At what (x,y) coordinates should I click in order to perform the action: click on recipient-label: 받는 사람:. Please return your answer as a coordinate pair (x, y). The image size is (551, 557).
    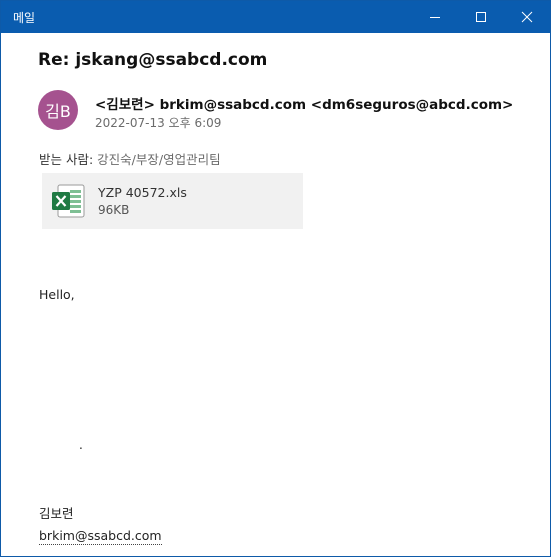
    Looking at the image, I should click on (66, 159).